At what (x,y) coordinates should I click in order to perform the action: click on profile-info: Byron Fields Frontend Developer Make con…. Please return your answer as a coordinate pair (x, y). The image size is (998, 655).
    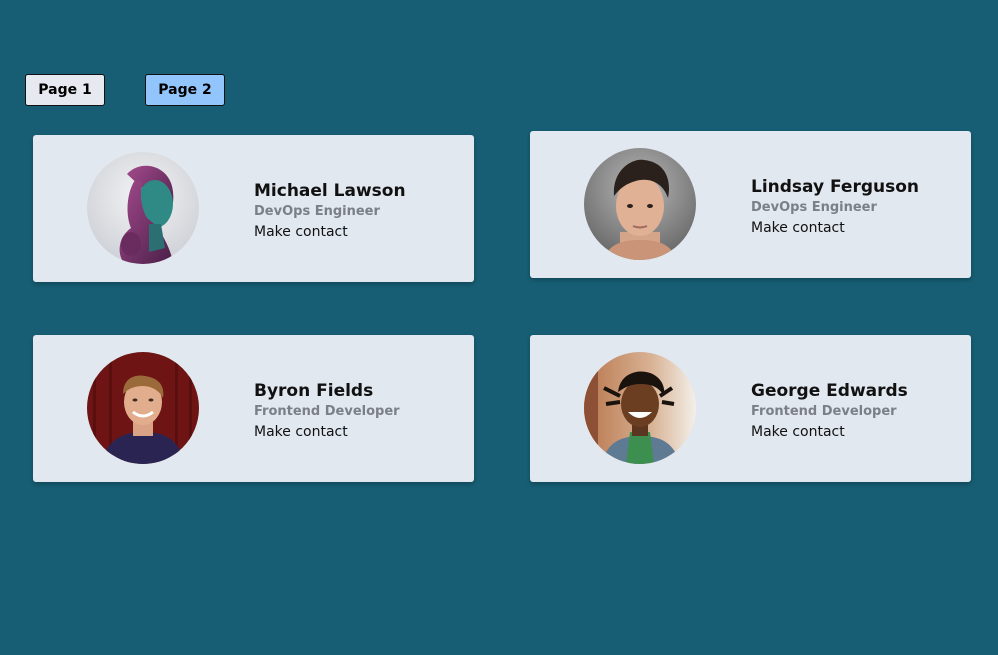
    Looking at the image, I should click on (327, 411).